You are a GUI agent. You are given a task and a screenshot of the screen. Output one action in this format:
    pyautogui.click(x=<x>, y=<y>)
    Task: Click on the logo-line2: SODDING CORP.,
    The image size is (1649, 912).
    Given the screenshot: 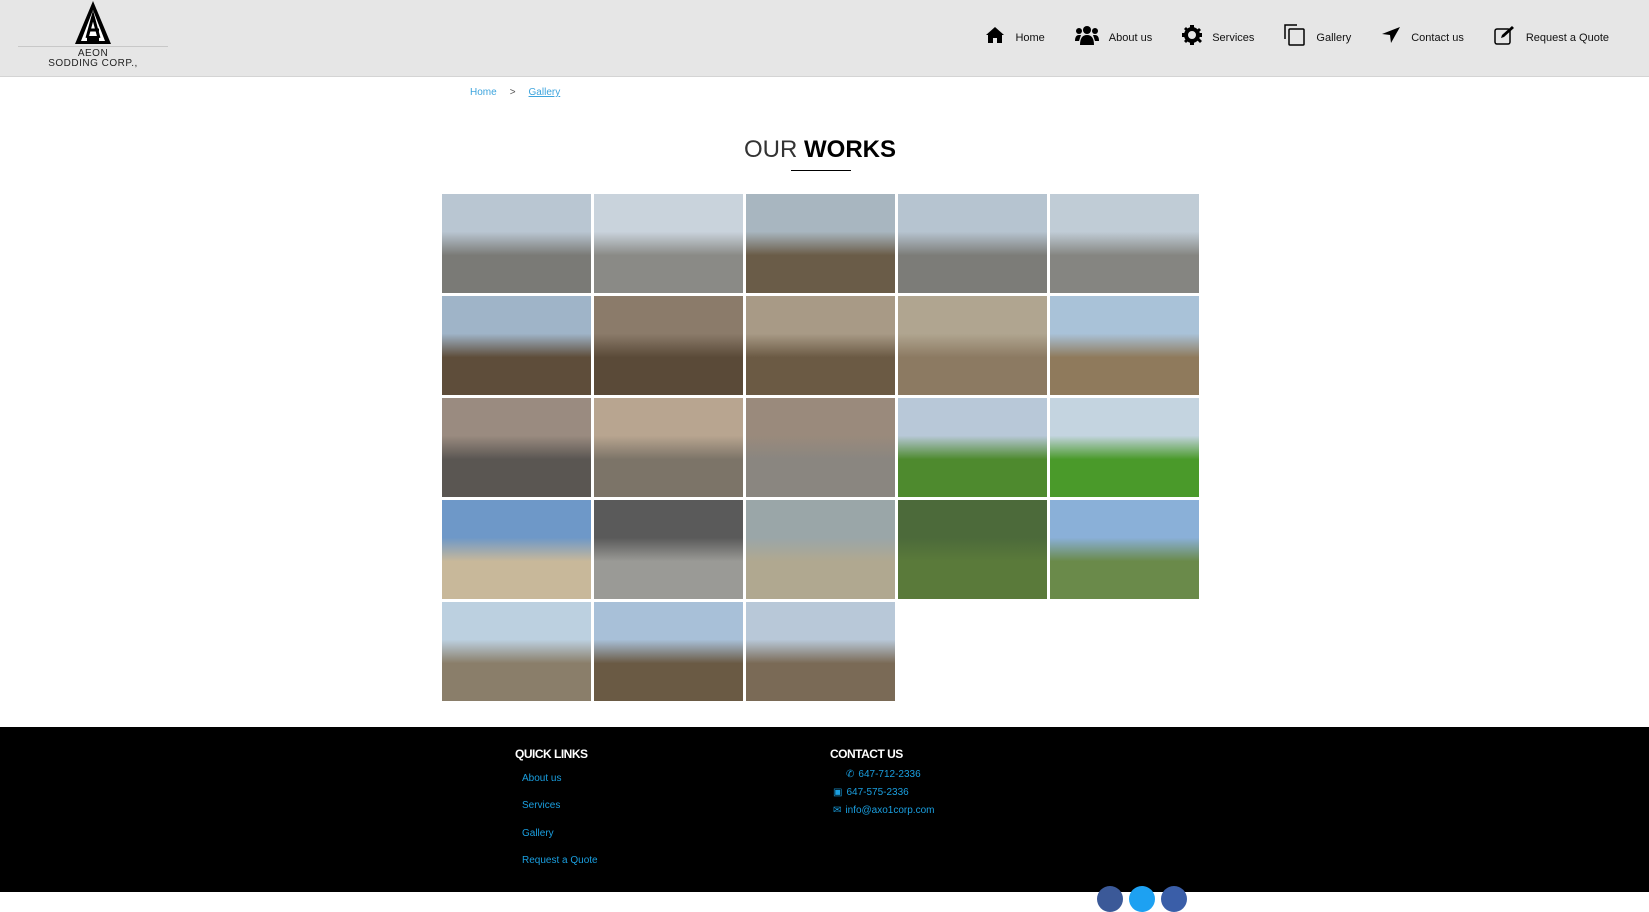 What is the action you would take?
    pyautogui.click(x=93, y=63)
    